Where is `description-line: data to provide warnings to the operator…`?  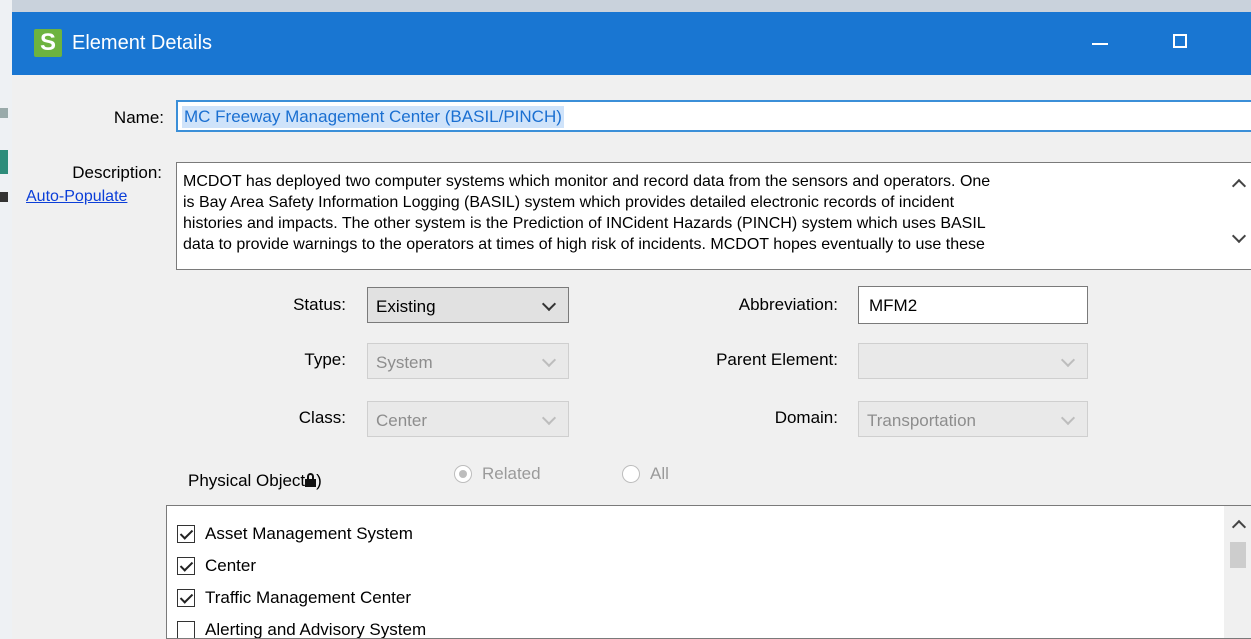 description-line: data to provide warnings to the operator… is located at coordinates (584, 244).